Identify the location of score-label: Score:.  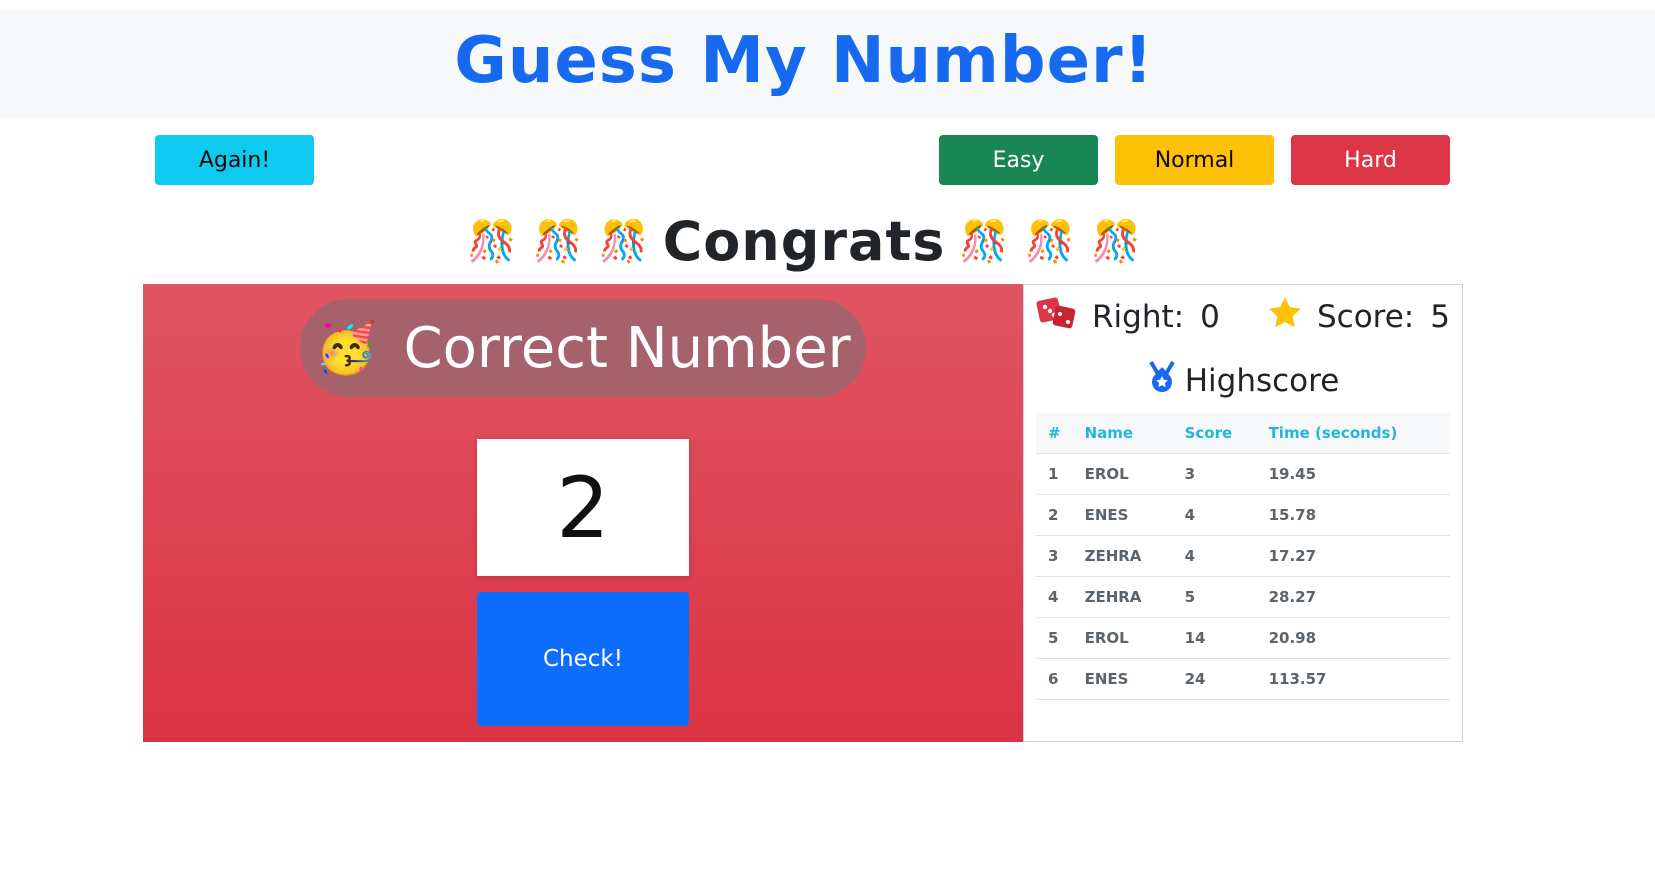
(1365, 317).